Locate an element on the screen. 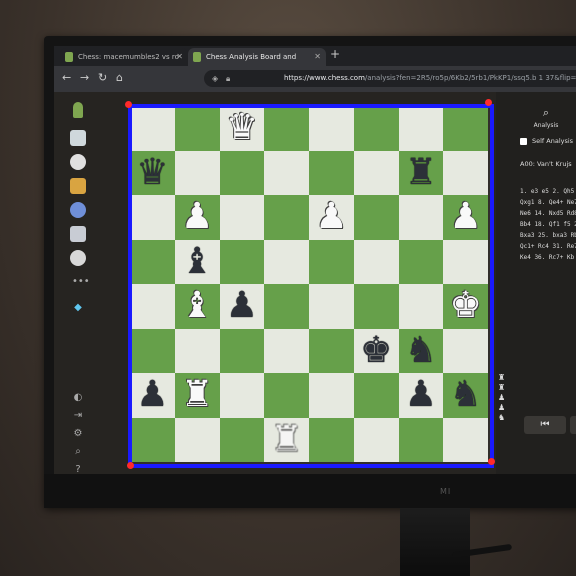 The width and height of the screenshot is (576, 576). white-rook-piece: ♜ is located at coordinates (286, 439).